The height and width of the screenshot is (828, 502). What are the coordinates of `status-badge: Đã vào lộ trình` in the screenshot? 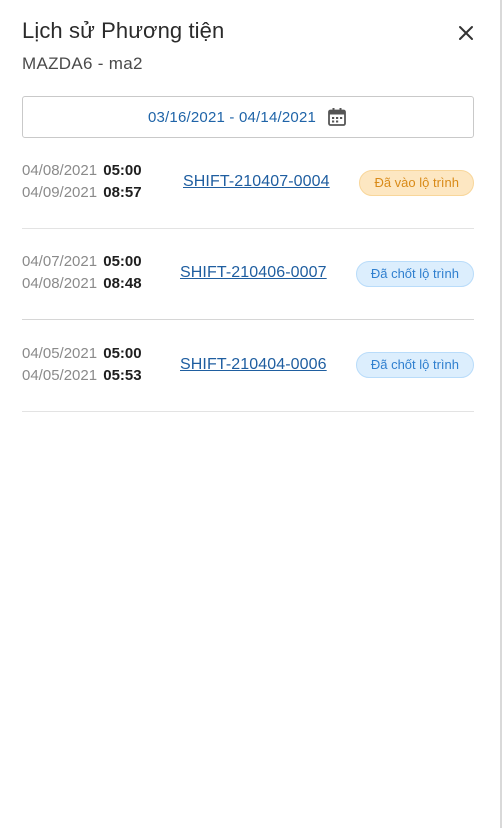 It's located at (416, 183).